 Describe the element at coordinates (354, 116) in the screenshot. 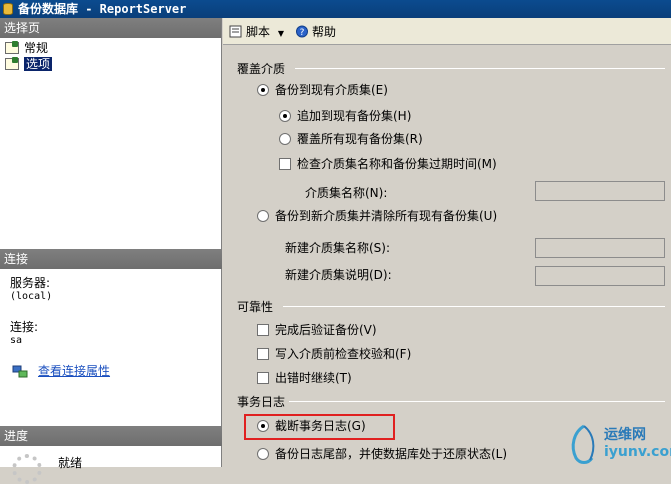

I see `option-label: 追加到现有备份集(H)` at that location.